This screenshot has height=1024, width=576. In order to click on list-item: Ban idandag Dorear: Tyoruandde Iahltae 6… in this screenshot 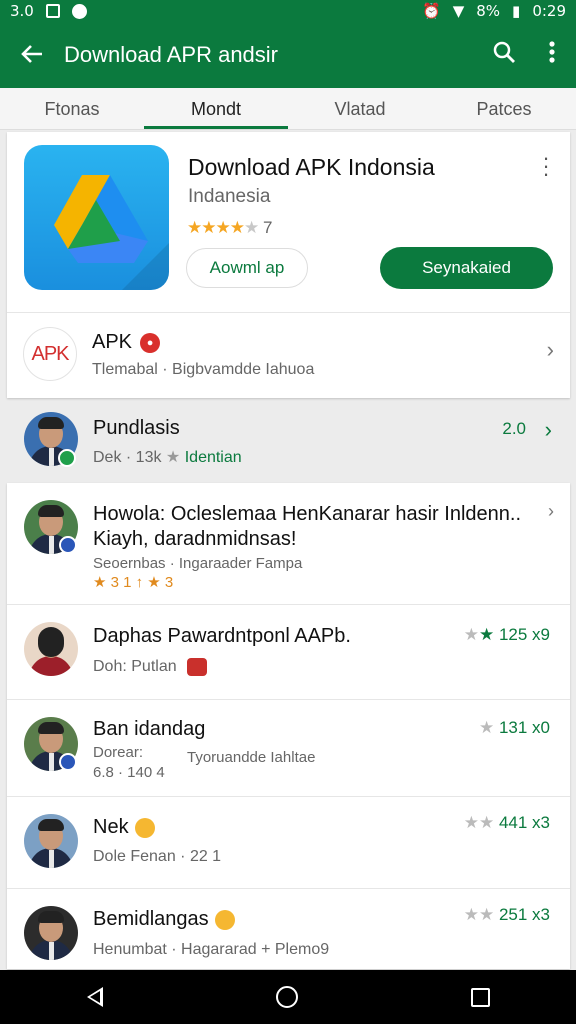, I will do `click(288, 748)`.